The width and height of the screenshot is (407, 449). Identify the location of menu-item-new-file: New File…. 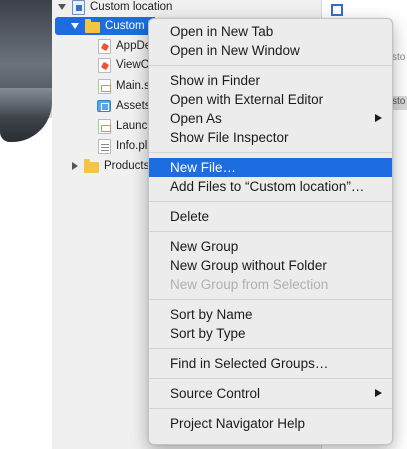
(270, 167).